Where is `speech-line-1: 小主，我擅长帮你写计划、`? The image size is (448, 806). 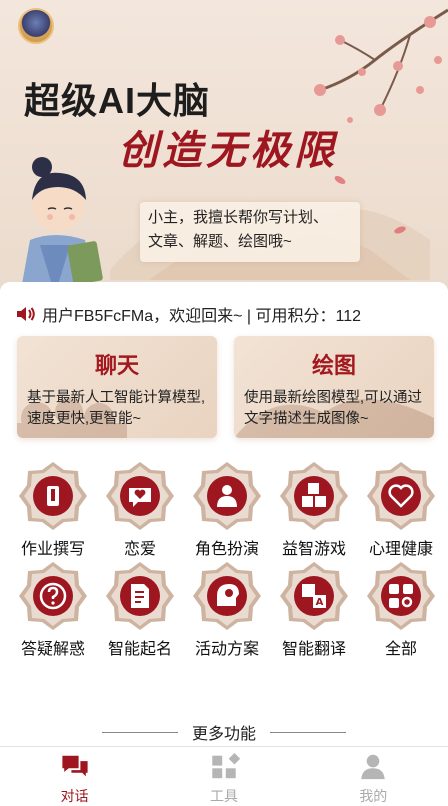 speech-line-1: 小主，我擅长帮你写计划、 is located at coordinates (238, 217).